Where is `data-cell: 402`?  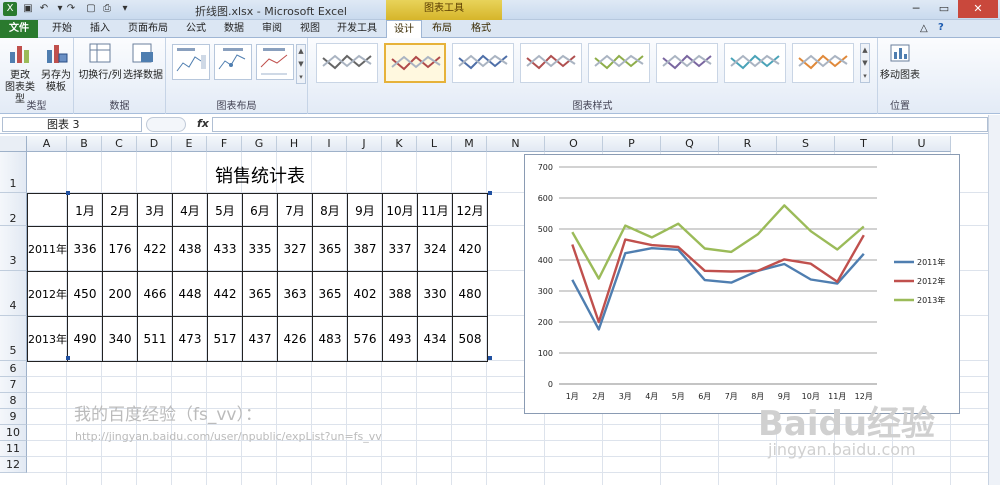 data-cell: 402 is located at coordinates (365, 294).